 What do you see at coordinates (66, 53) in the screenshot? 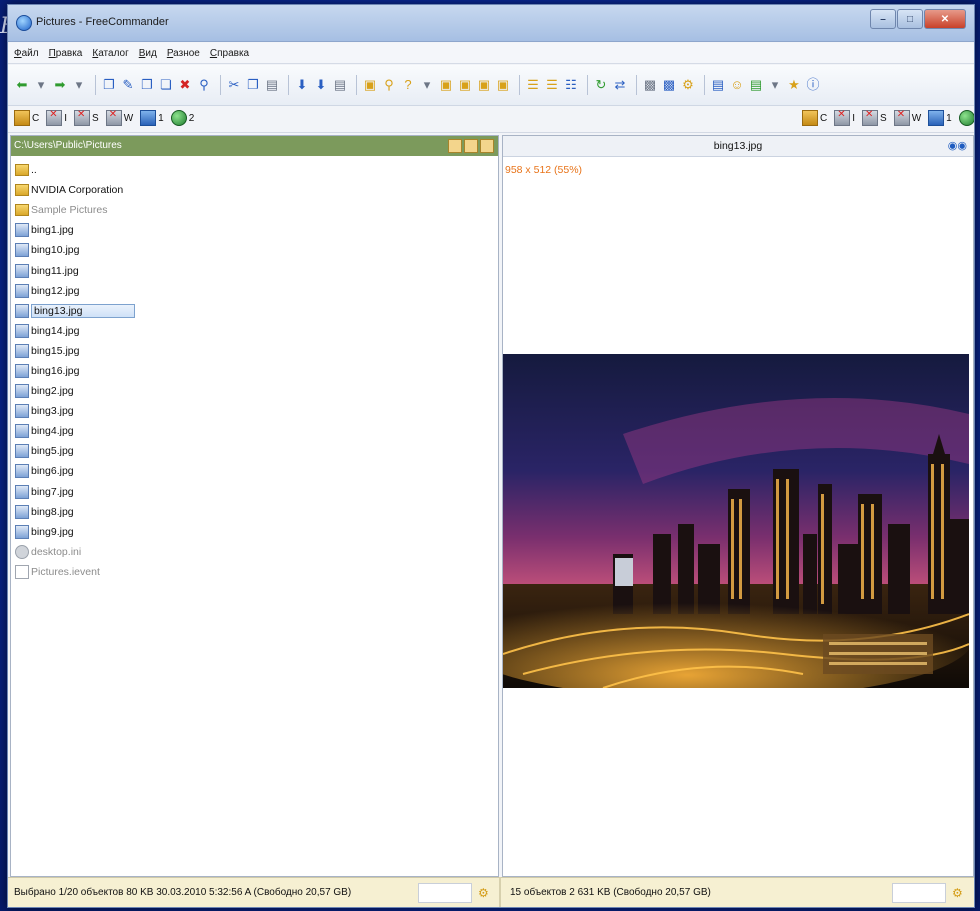
I see `menu-edit: Правка` at bounding box center [66, 53].